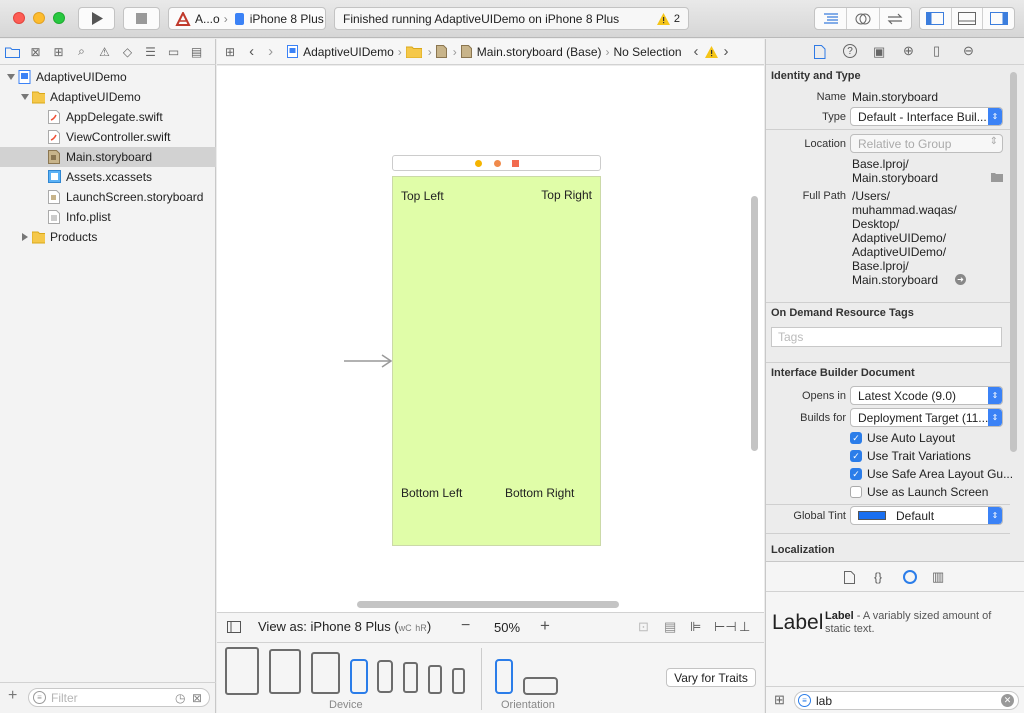 This screenshot has width=1024, height=713. I want to click on find-icon: ⌕, so click(81, 51).